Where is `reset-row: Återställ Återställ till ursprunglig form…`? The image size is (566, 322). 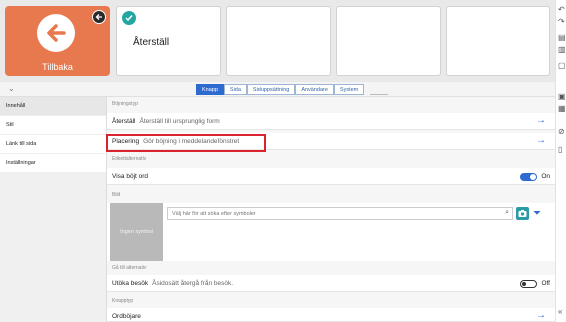 reset-row: Återställ Återställ till ursprunglig form… is located at coordinates (331, 121).